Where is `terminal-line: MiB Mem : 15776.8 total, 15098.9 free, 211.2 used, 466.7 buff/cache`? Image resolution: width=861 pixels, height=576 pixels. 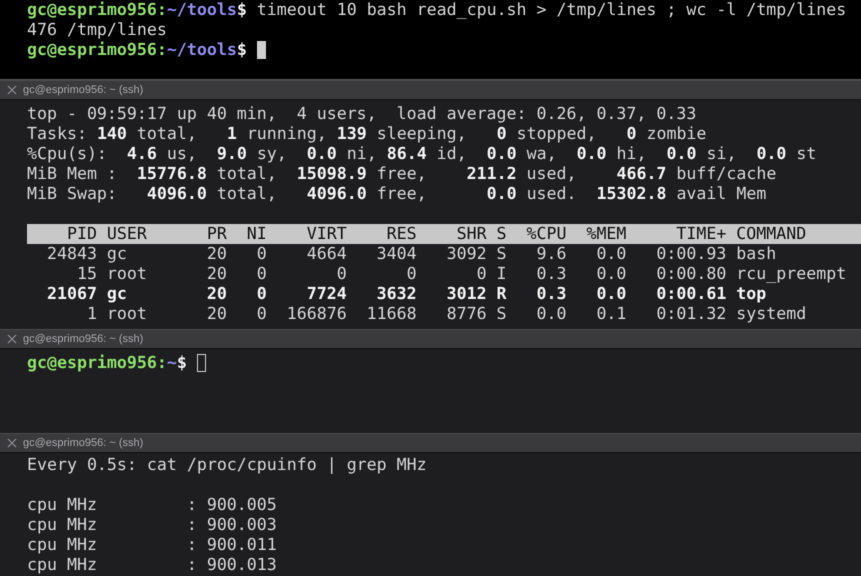
terminal-line: MiB Mem : 15776.8 total, 15098.9 free, 211.2 used, 466.7 buff/cache is located at coordinates (401, 174).